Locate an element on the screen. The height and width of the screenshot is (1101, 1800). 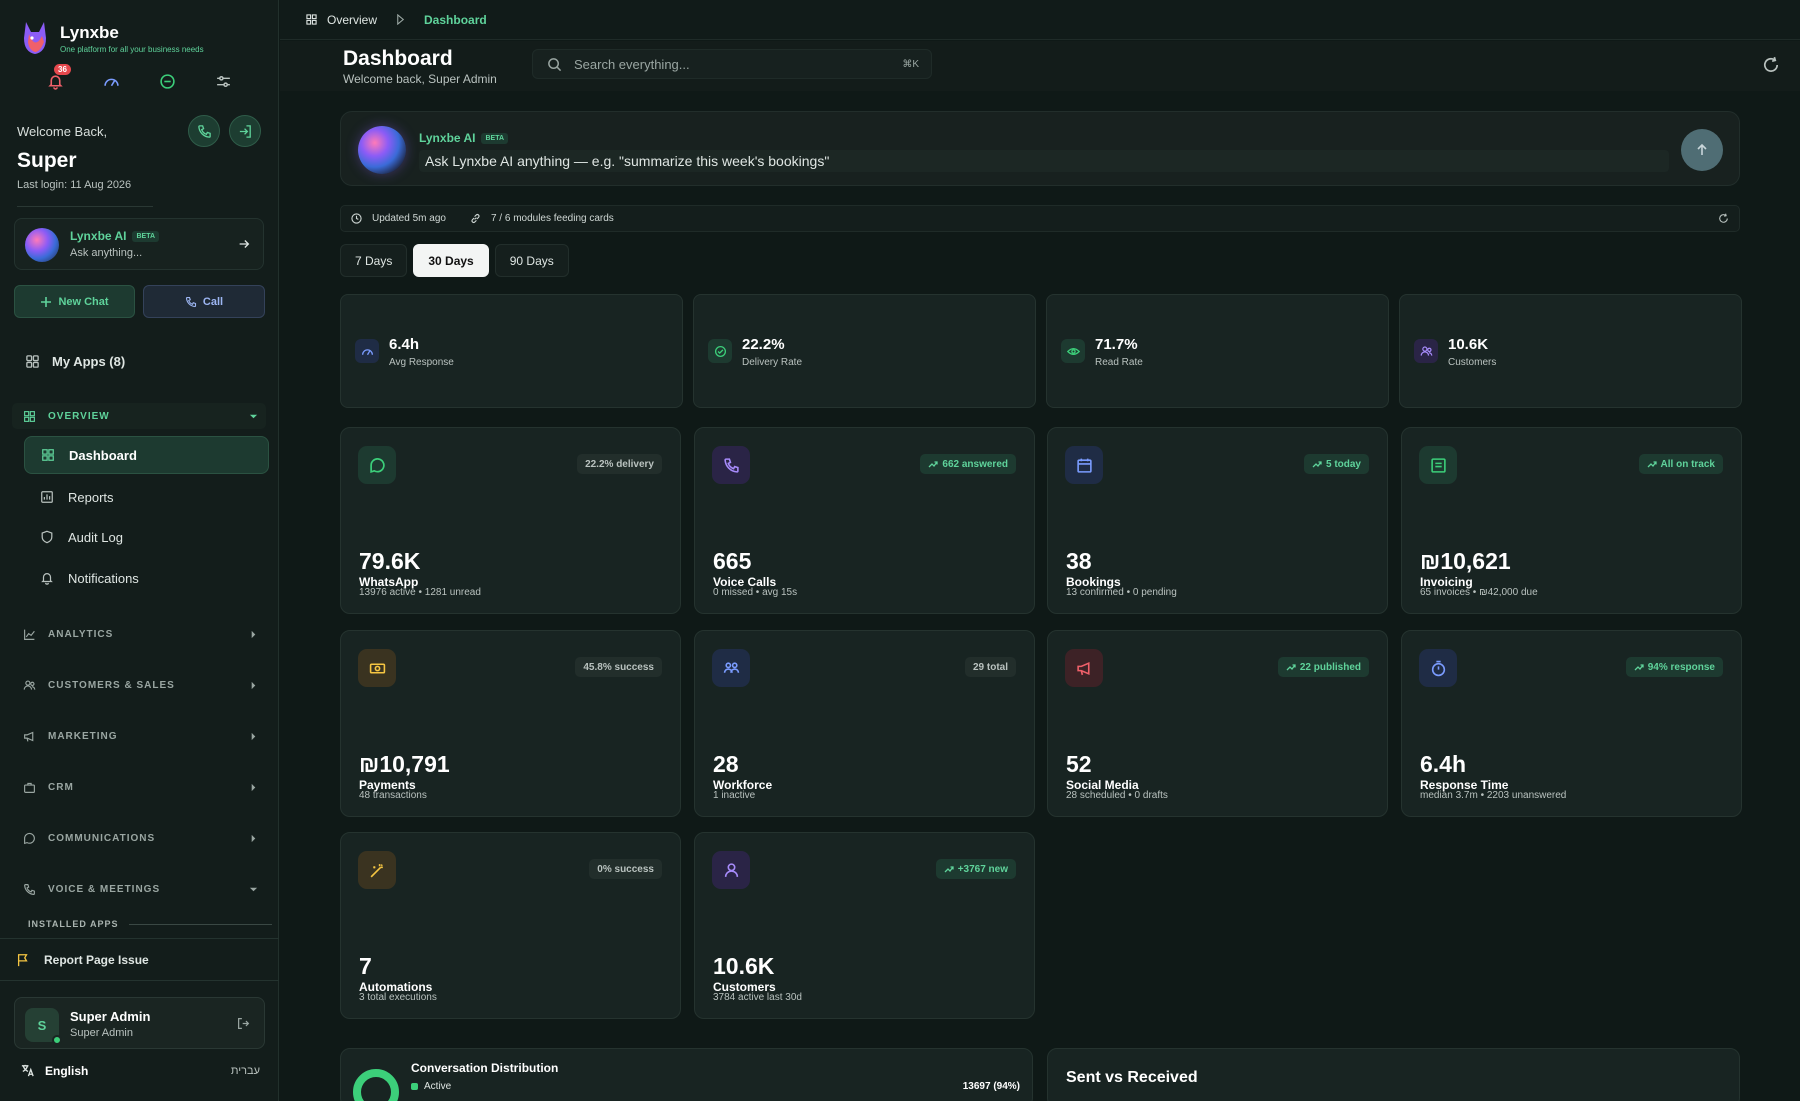
briefcase-icon is located at coordinates (29, 787).